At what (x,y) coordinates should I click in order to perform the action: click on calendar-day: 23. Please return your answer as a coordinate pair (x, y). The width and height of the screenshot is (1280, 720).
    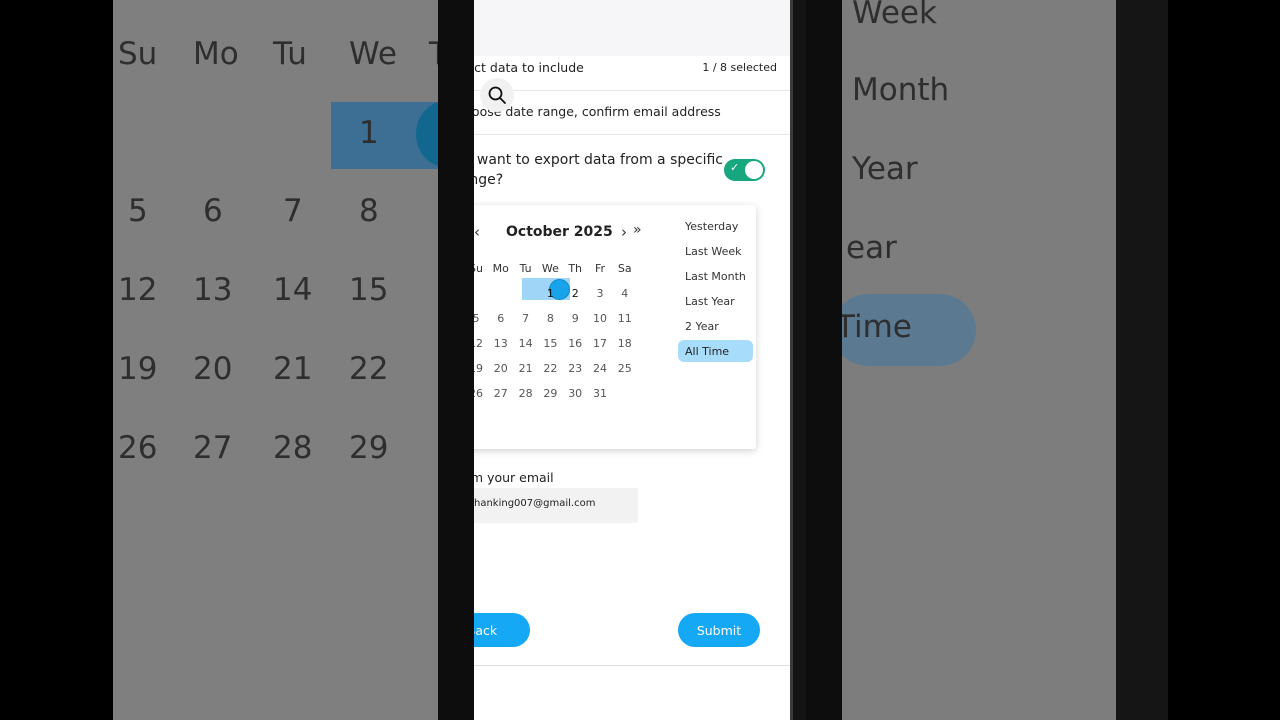
    Looking at the image, I should click on (575, 368).